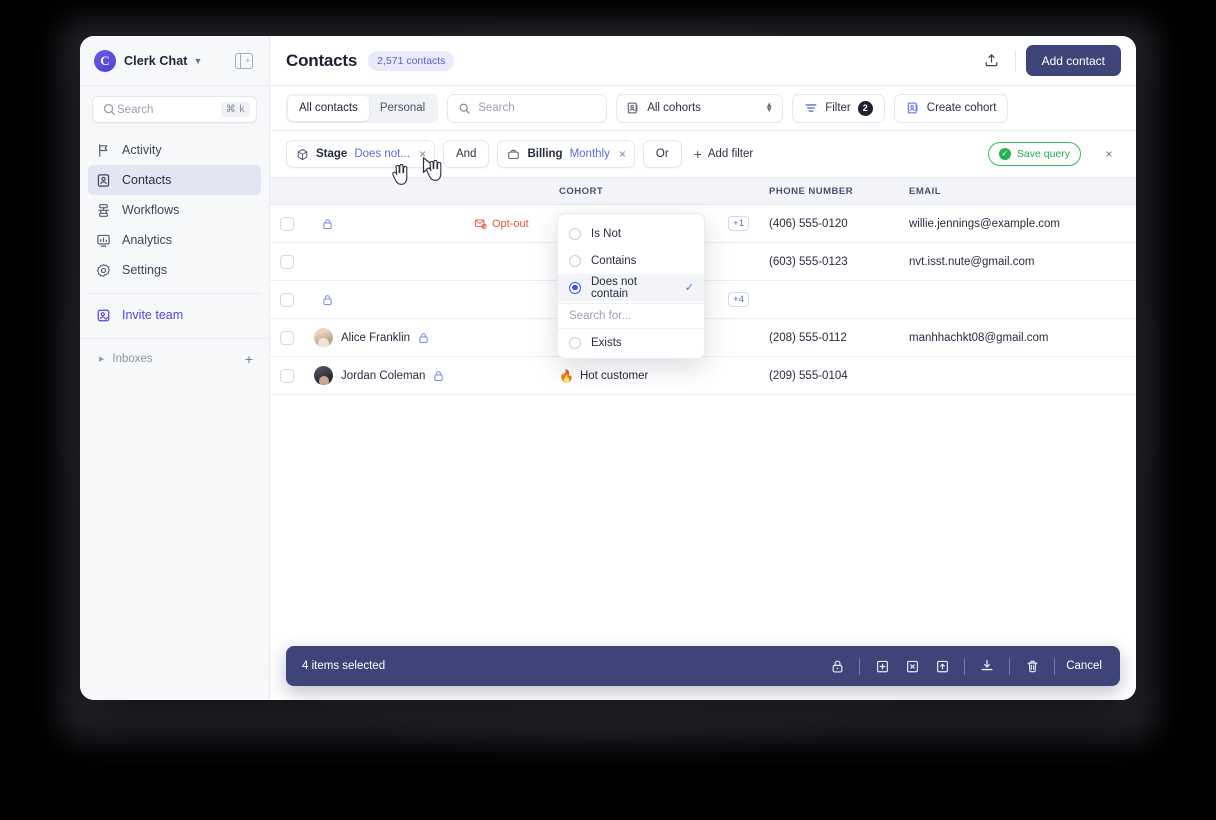 This screenshot has height=820, width=1216. I want to click on sidebar-item-settings: Settings, so click(174, 270).